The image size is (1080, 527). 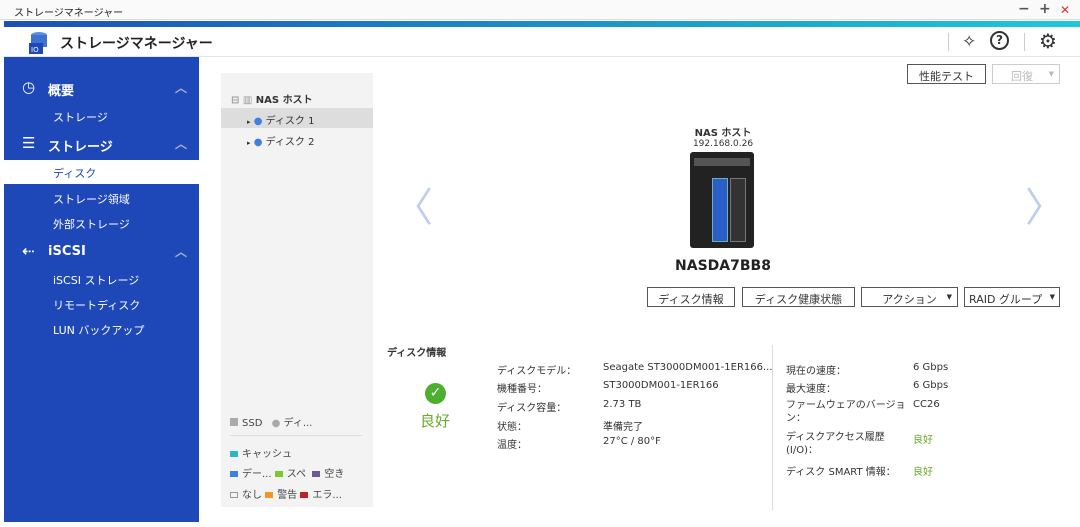 What do you see at coordinates (816, 371) in the screenshot?
I see `label-current-speed: 現在の速度：` at bounding box center [816, 371].